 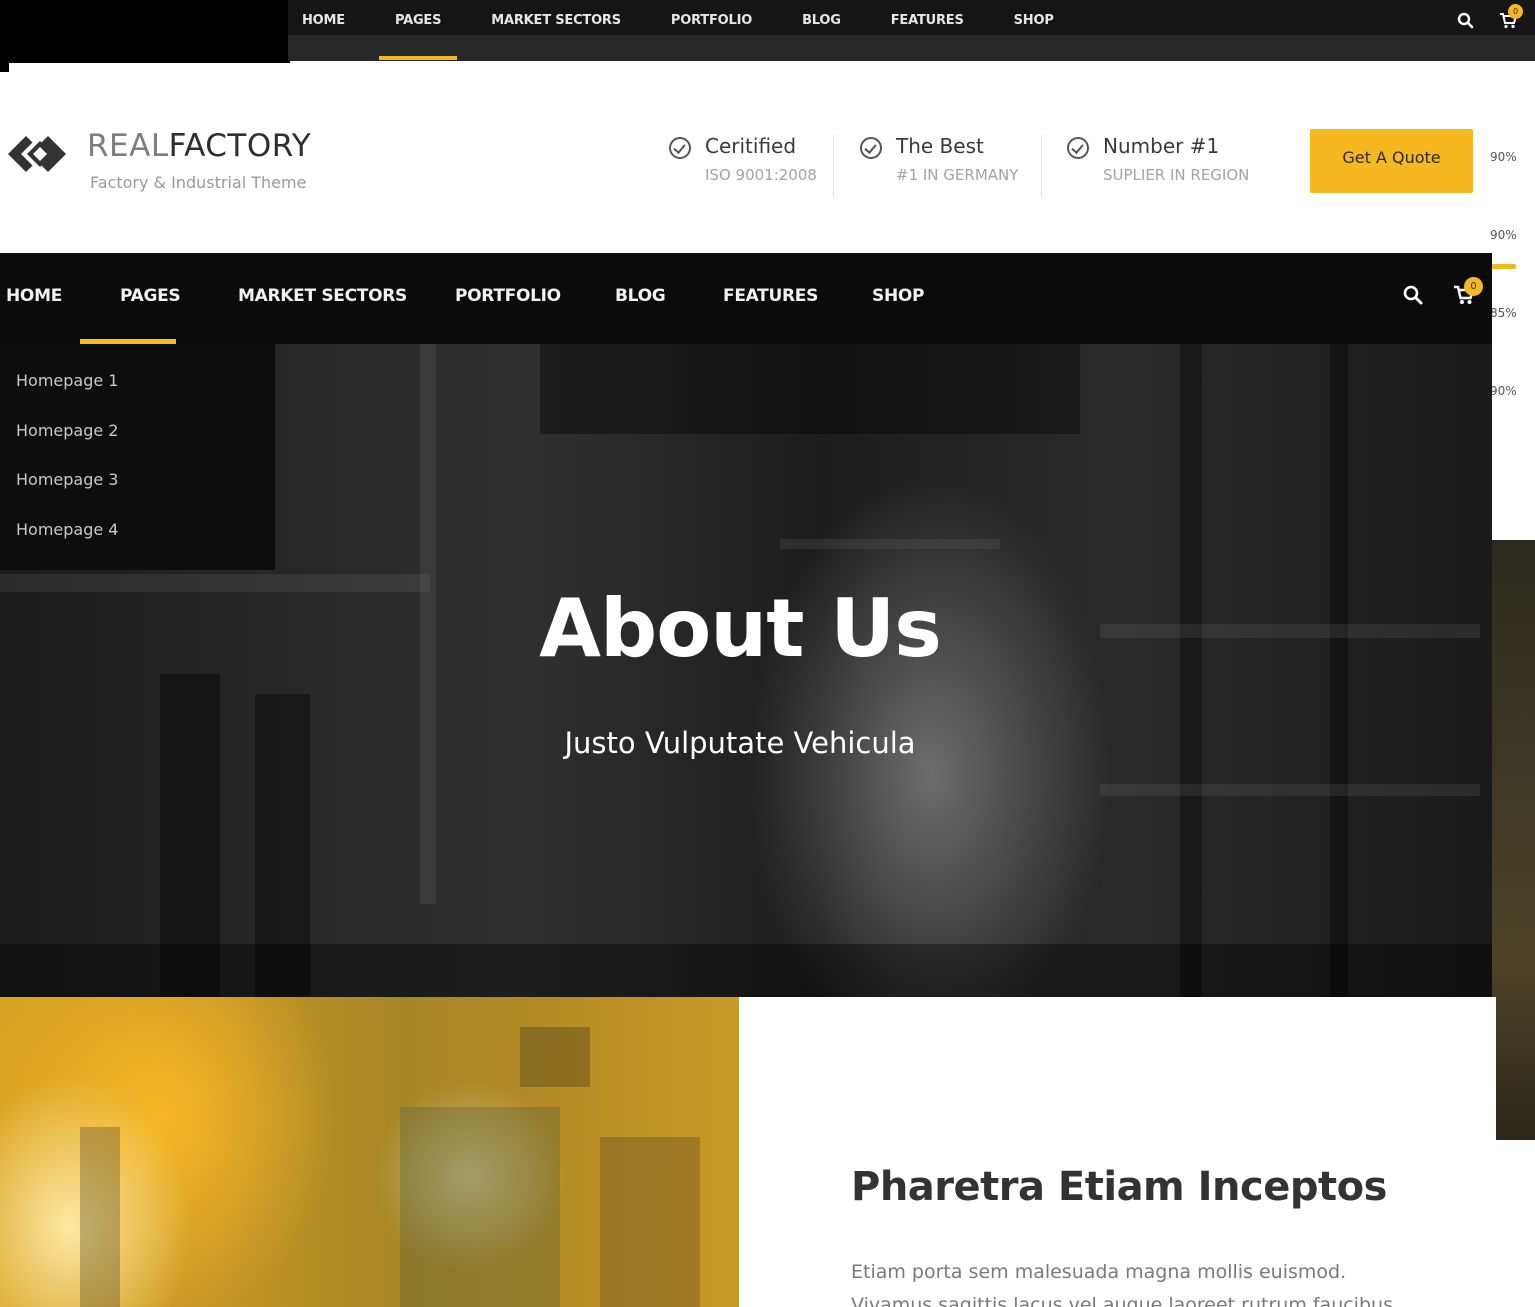 I want to click on sticky-nav-features: FEATURES, so click(x=927, y=21).